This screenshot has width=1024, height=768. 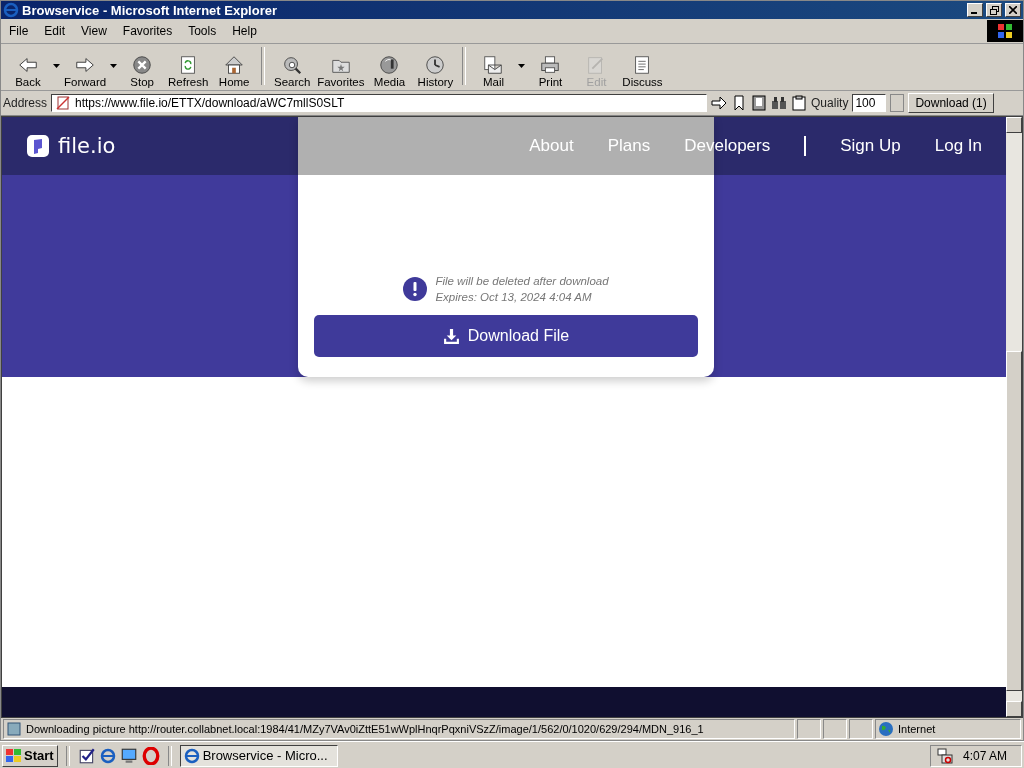 I want to click on menu-item: Tools, so click(x=202, y=31).